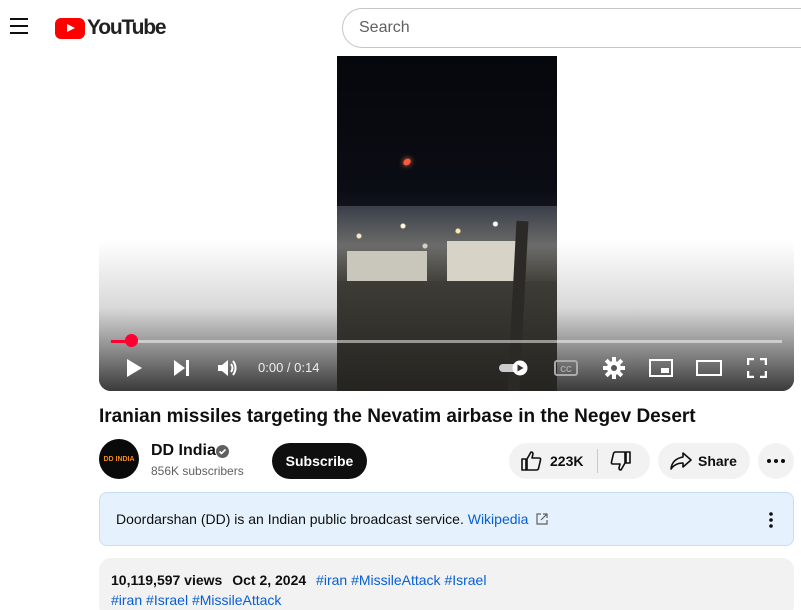 This screenshot has width=801, height=610. I want to click on search-input, so click(580, 28).